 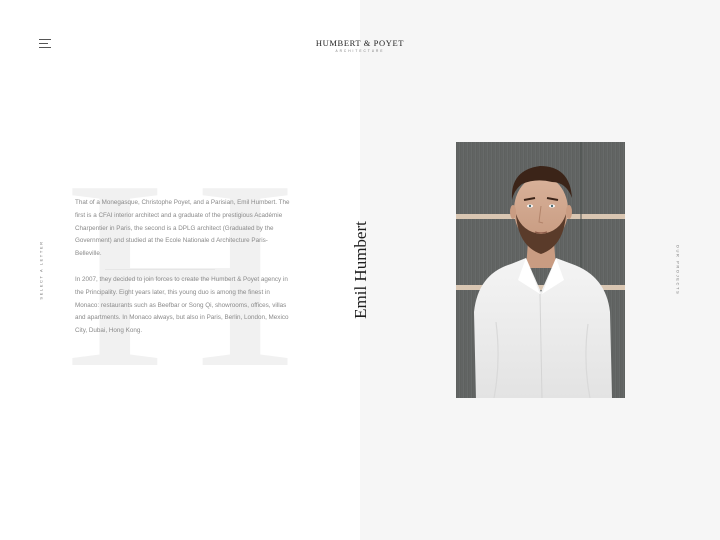 What do you see at coordinates (540, 270) in the screenshot?
I see `portrait-photo` at bounding box center [540, 270].